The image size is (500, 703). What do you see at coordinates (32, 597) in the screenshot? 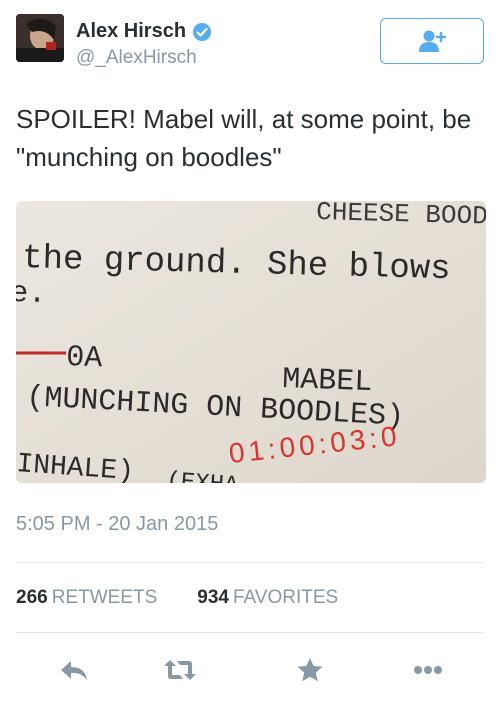
I see `retweets-count: 266` at bounding box center [32, 597].